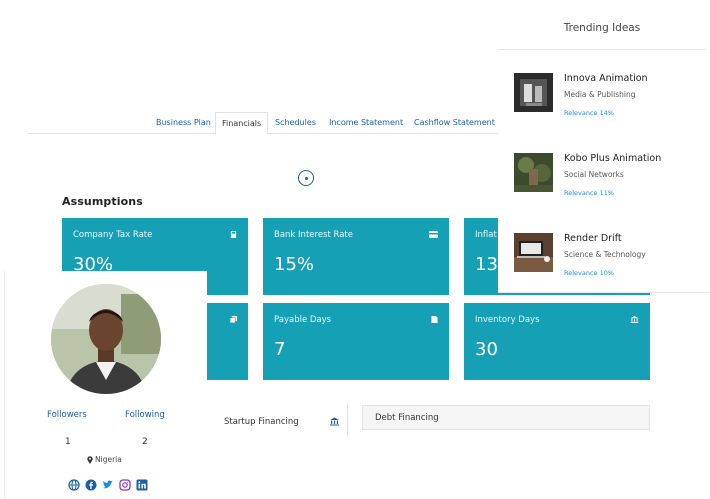  Describe the element at coordinates (507, 320) in the screenshot. I see `card-label: Inventory Days` at that location.